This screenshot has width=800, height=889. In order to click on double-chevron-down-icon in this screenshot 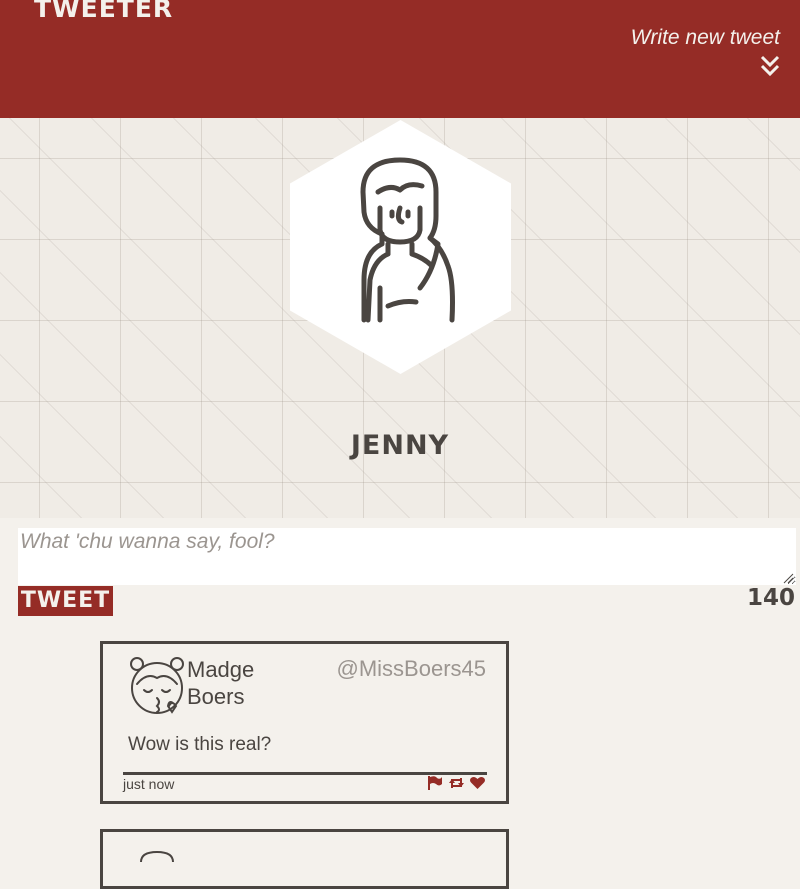, I will do `click(770, 66)`.